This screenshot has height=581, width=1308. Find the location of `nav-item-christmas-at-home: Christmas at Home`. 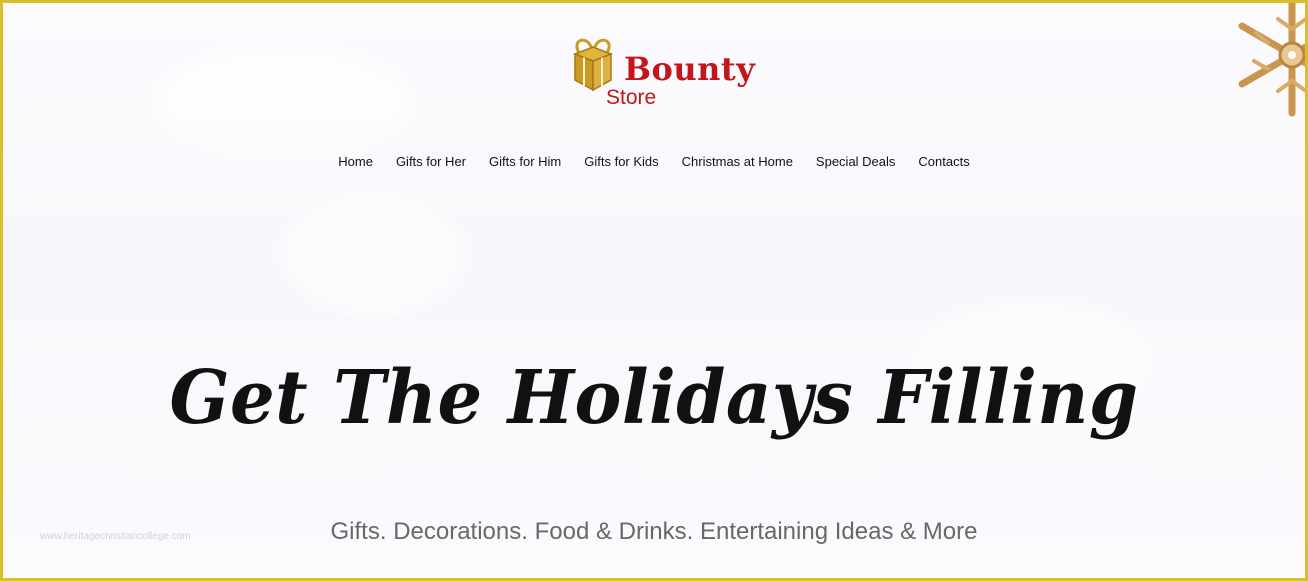

nav-item-christmas-at-home: Christmas at Home is located at coordinates (737, 161).